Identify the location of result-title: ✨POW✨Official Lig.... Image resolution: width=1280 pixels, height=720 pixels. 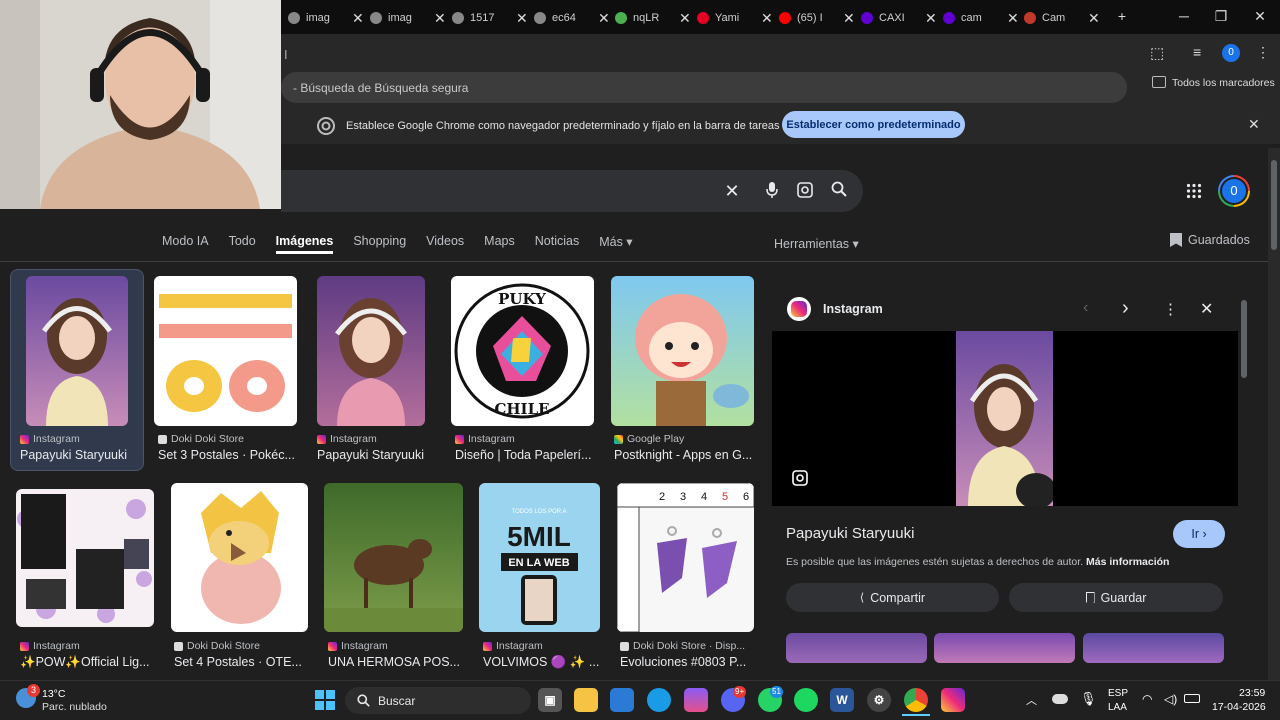
(90, 662).